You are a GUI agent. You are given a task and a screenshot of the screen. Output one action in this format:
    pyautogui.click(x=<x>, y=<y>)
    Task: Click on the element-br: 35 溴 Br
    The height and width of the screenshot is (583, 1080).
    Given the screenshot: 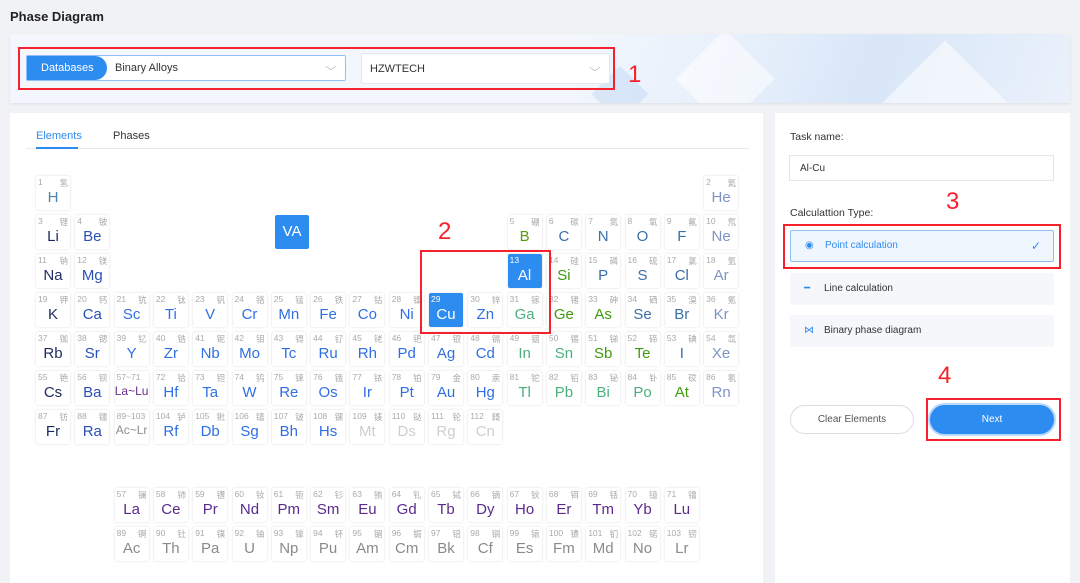 What is the action you would take?
    pyautogui.click(x=681, y=310)
    